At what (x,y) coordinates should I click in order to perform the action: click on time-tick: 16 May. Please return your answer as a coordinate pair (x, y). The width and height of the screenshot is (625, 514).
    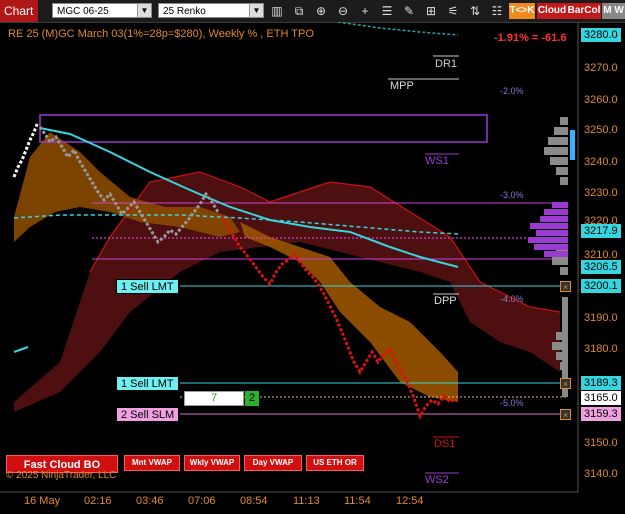
    Looking at the image, I should click on (42, 501).